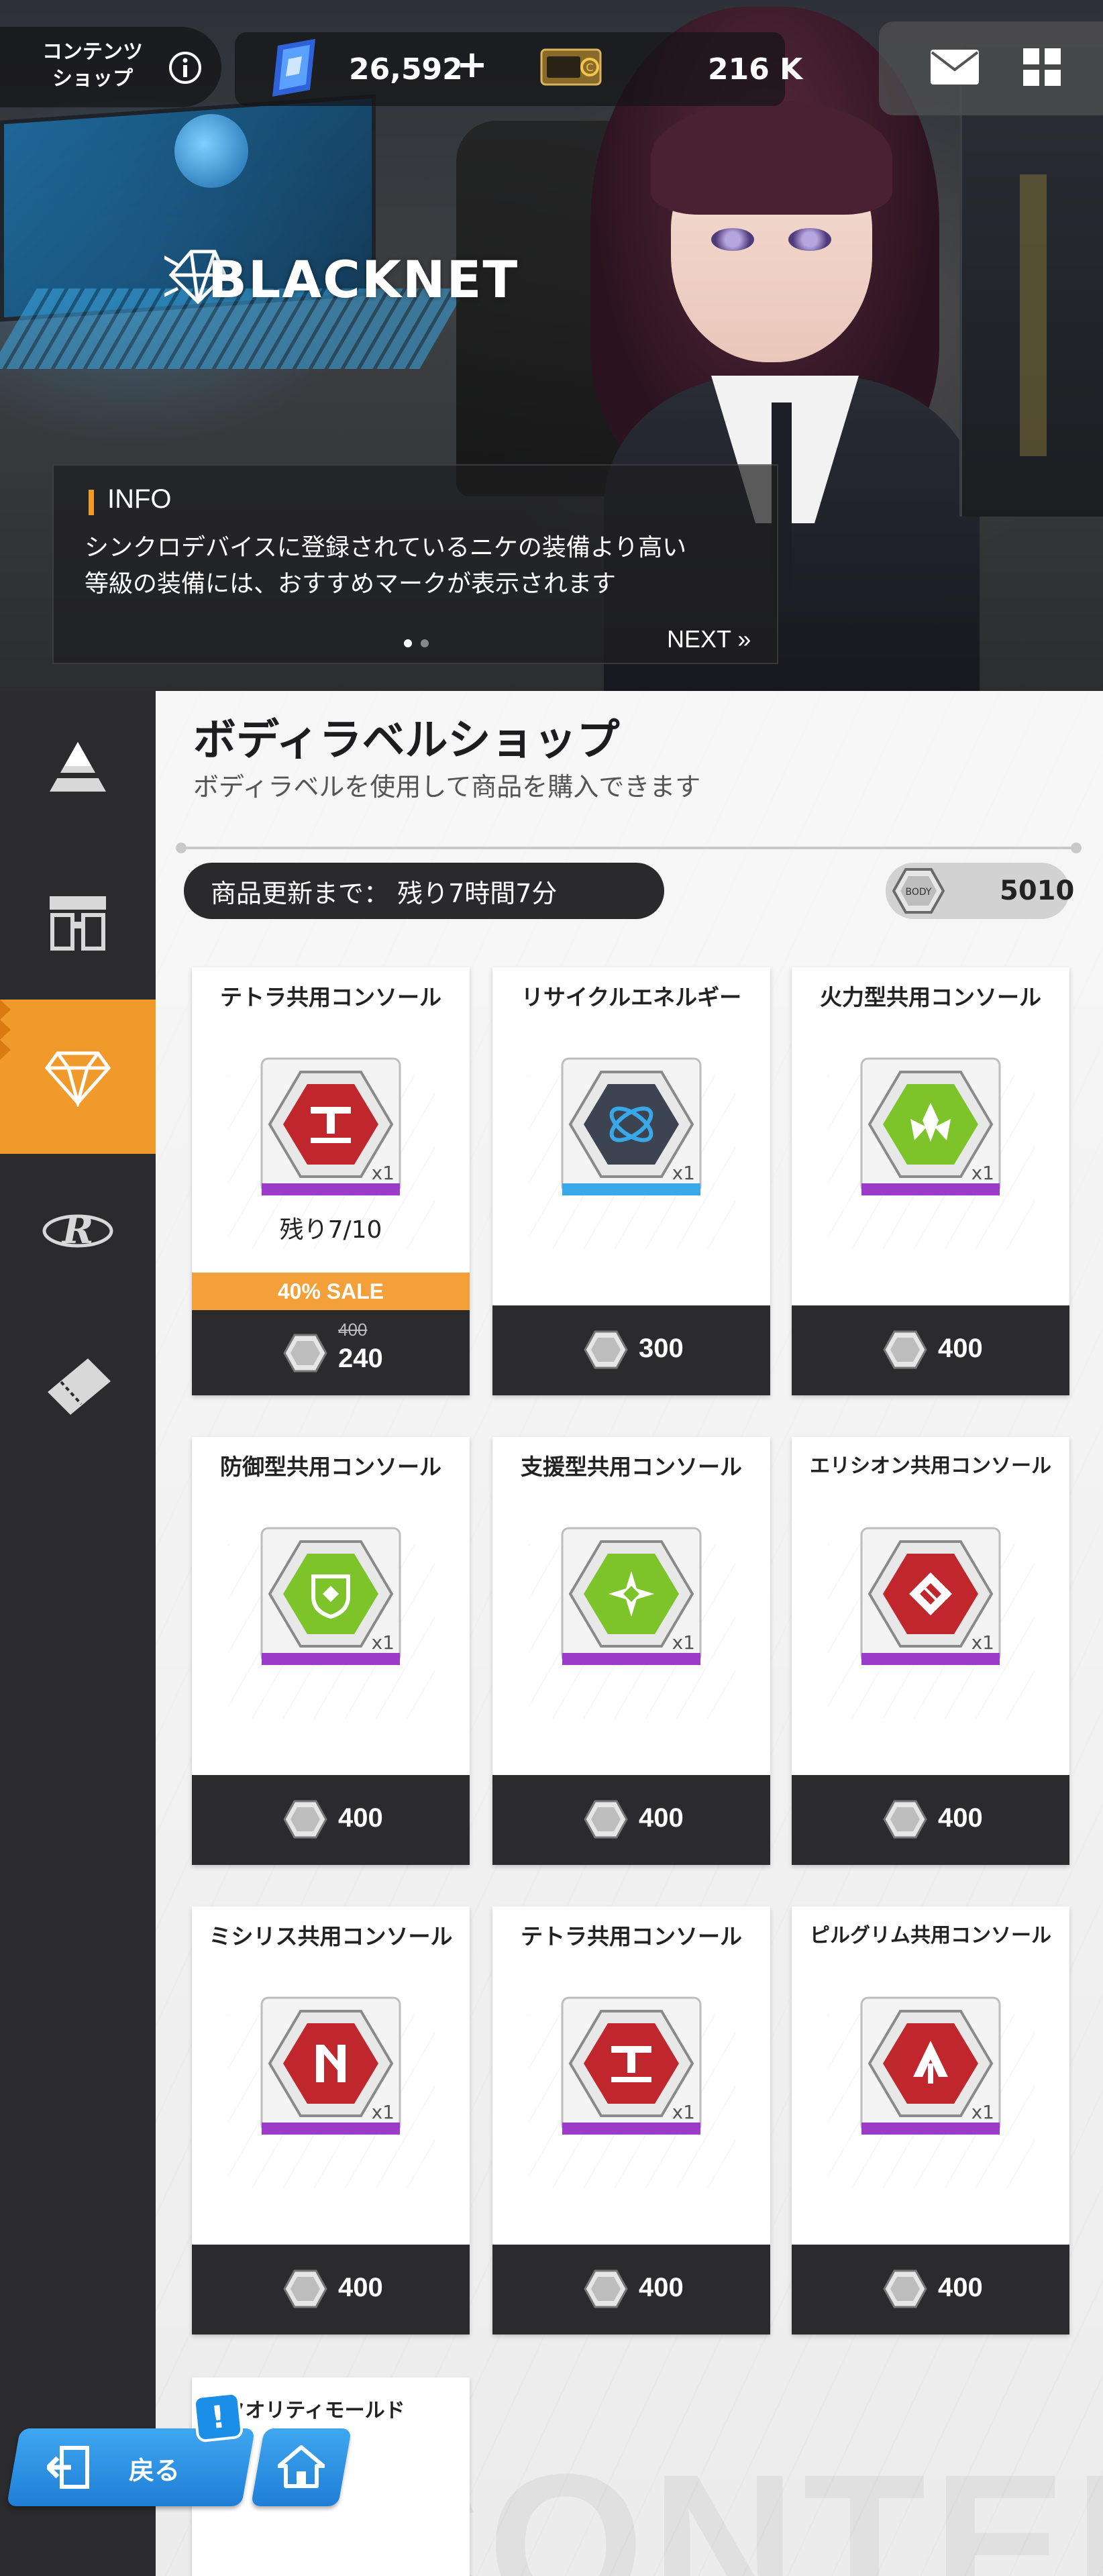 Image resolution: width=1103 pixels, height=2576 pixels. What do you see at coordinates (185, 67) in the screenshot?
I see `info-icon` at bounding box center [185, 67].